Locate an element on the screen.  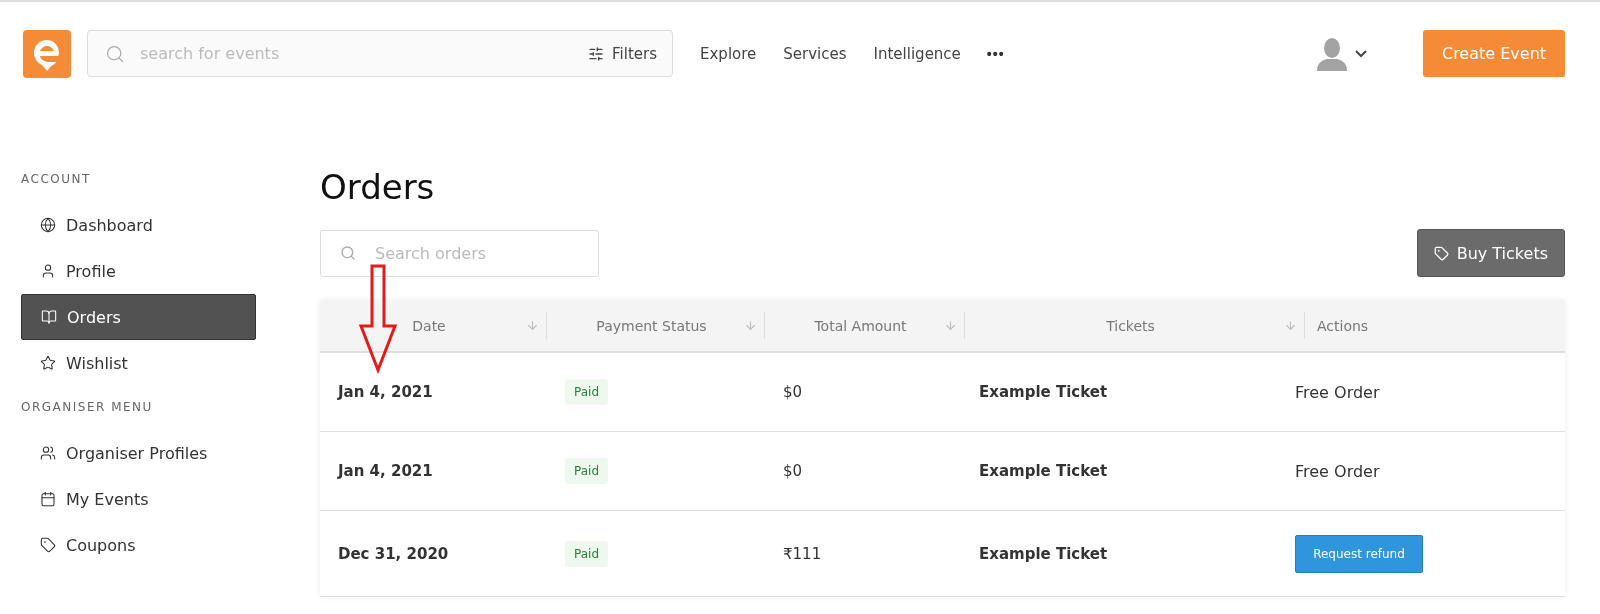
filters-button: Filters is located at coordinates (622, 53).